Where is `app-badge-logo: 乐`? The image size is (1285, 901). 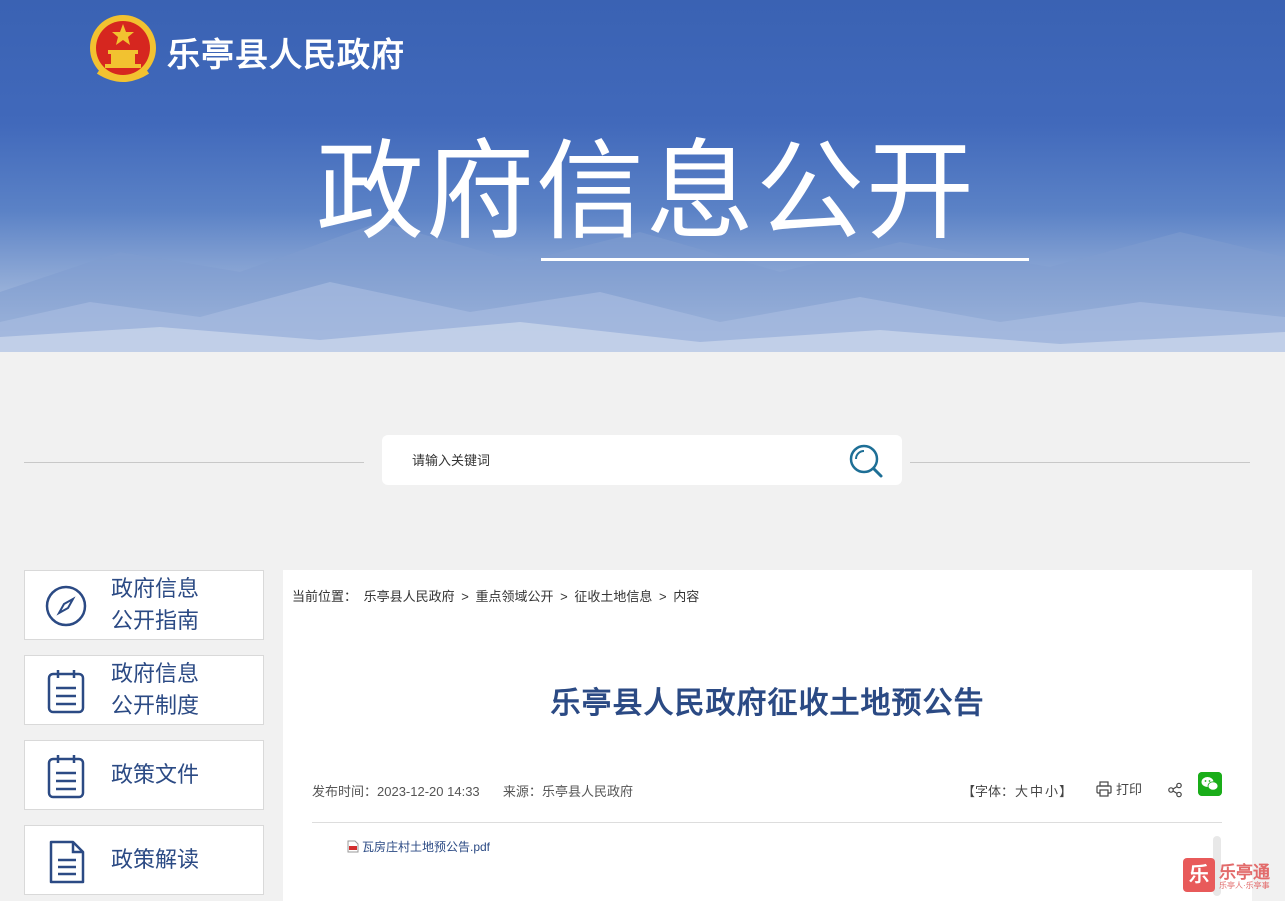
app-badge-logo: 乐 is located at coordinates (1199, 875).